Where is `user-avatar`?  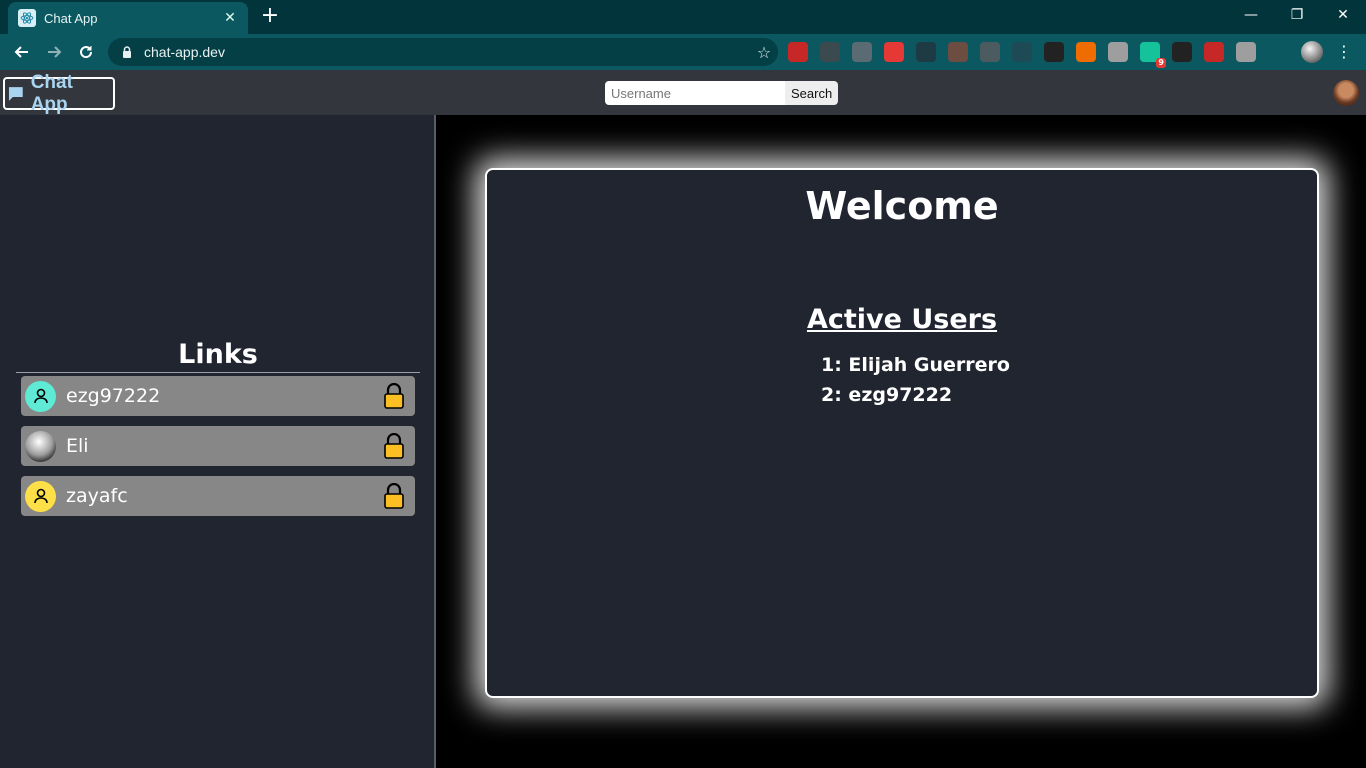
user-avatar is located at coordinates (1346, 93).